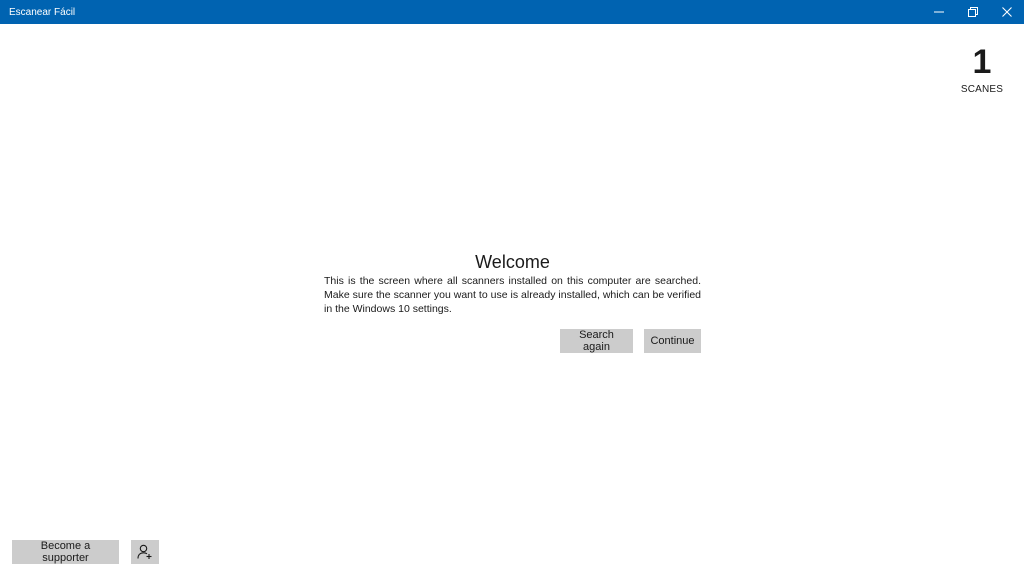 The height and width of the screenshot is (576, 1024). Describe the element at coordinates (42, 12) in the screenshot. I see `window-title: Escanear Fácil` at that location.